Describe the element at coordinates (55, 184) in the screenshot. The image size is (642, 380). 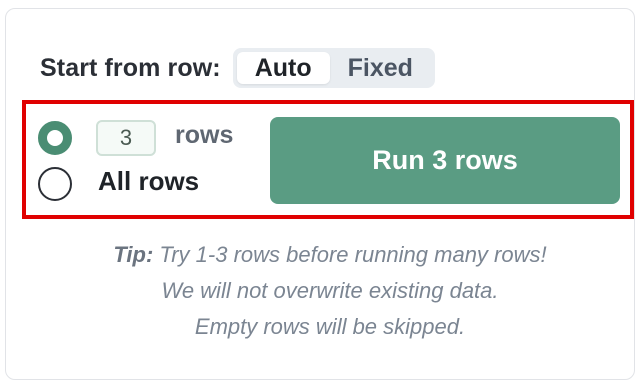
I see `all-rows-radio` at that location.